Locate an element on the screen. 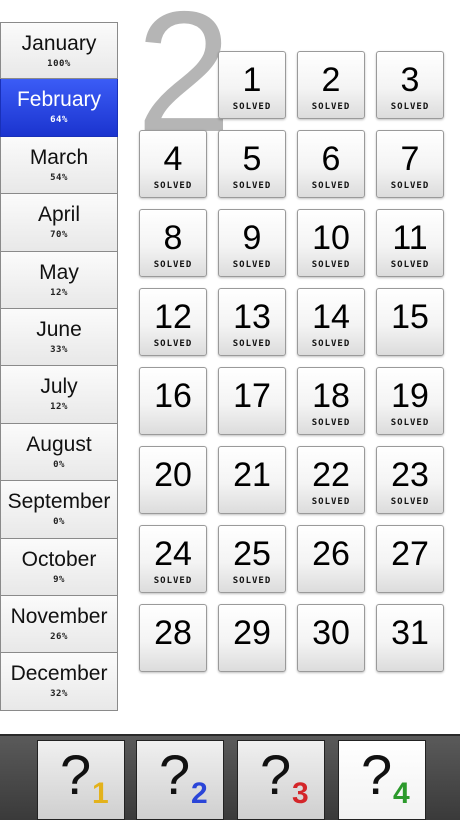 The image size is (460, 820). day-number: 3 is located at coordinates (410, 80).